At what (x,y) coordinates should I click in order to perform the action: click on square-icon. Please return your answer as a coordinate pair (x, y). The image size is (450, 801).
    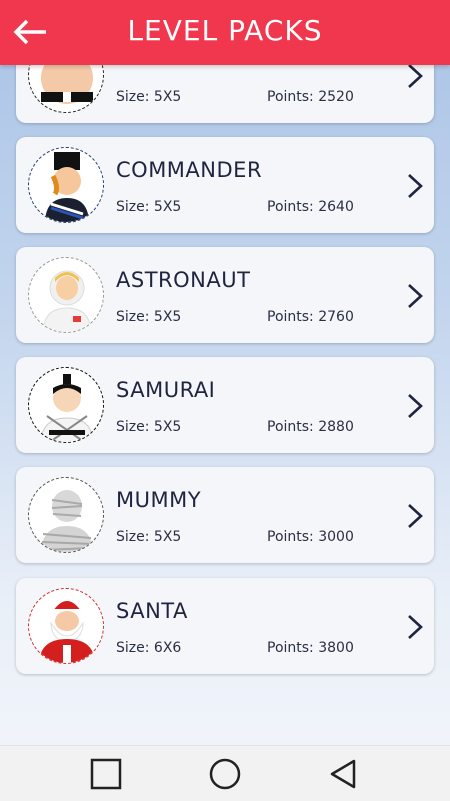
    Looking at the image, I should click on (106, 774).